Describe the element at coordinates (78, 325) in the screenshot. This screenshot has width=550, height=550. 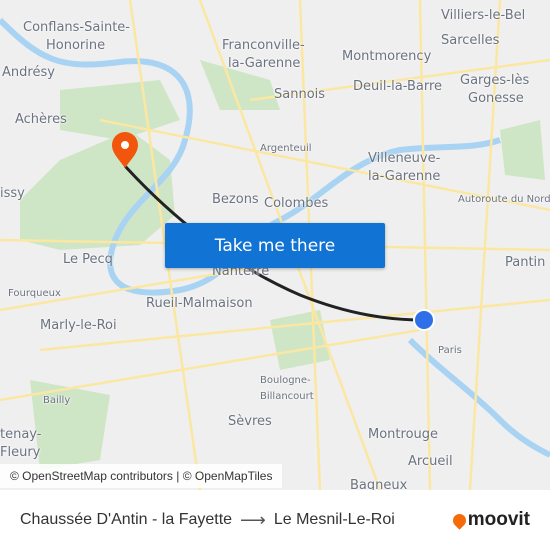
I see `place-label: Marly-le-Roi` at that location.